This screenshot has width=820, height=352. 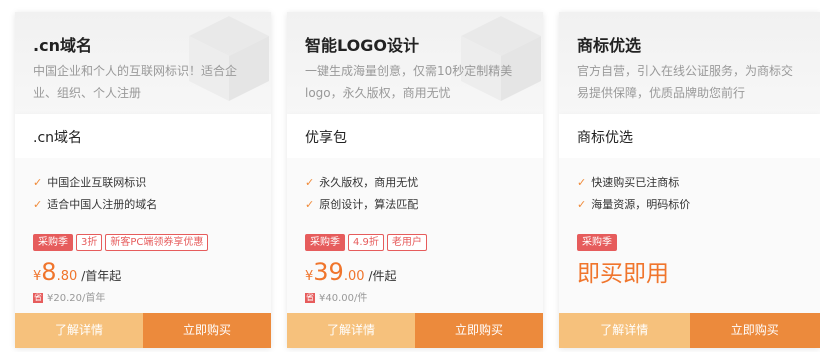 What do you see at coordinates (351, 272) in the screenshot?
I see `price: ¥39.00/件起` at bounding box center [351, 272].